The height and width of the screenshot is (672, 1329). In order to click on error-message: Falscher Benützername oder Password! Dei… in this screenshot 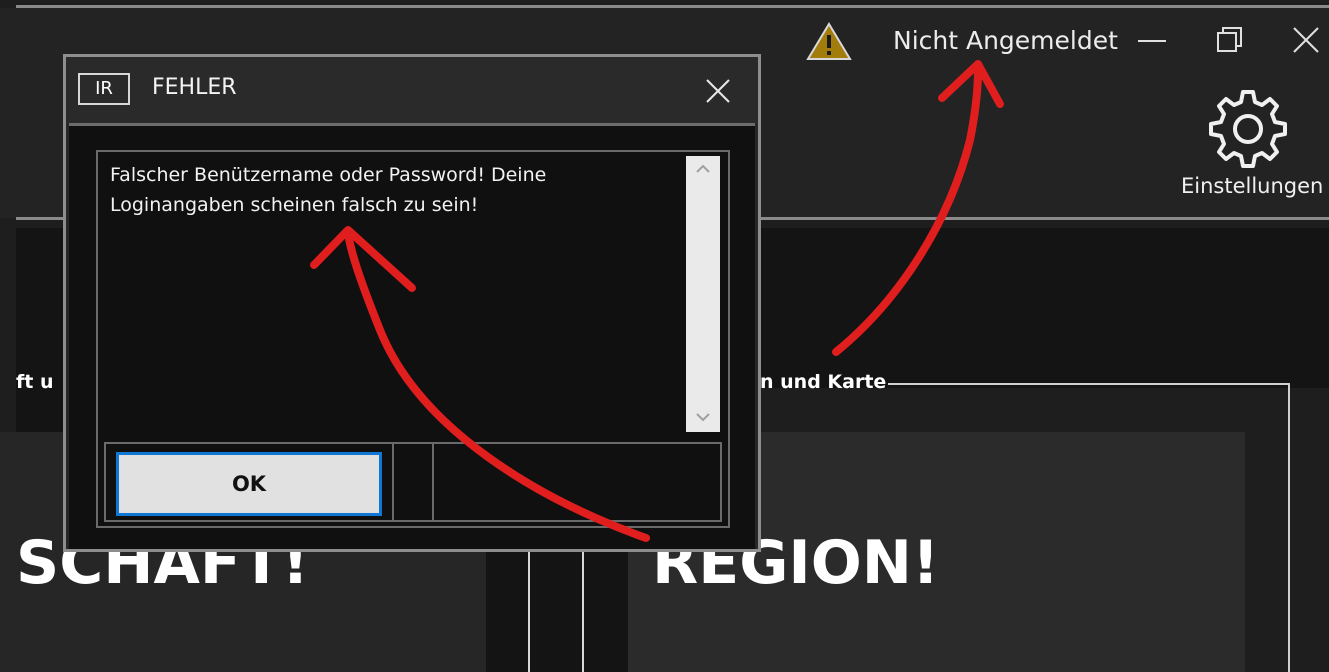, I will do `click(328, 190)`.